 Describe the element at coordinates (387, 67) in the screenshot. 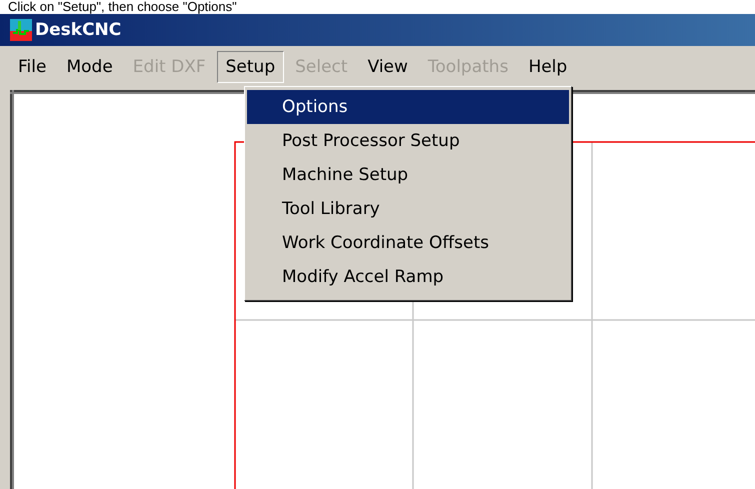

I see `menu-item: View` at that location.